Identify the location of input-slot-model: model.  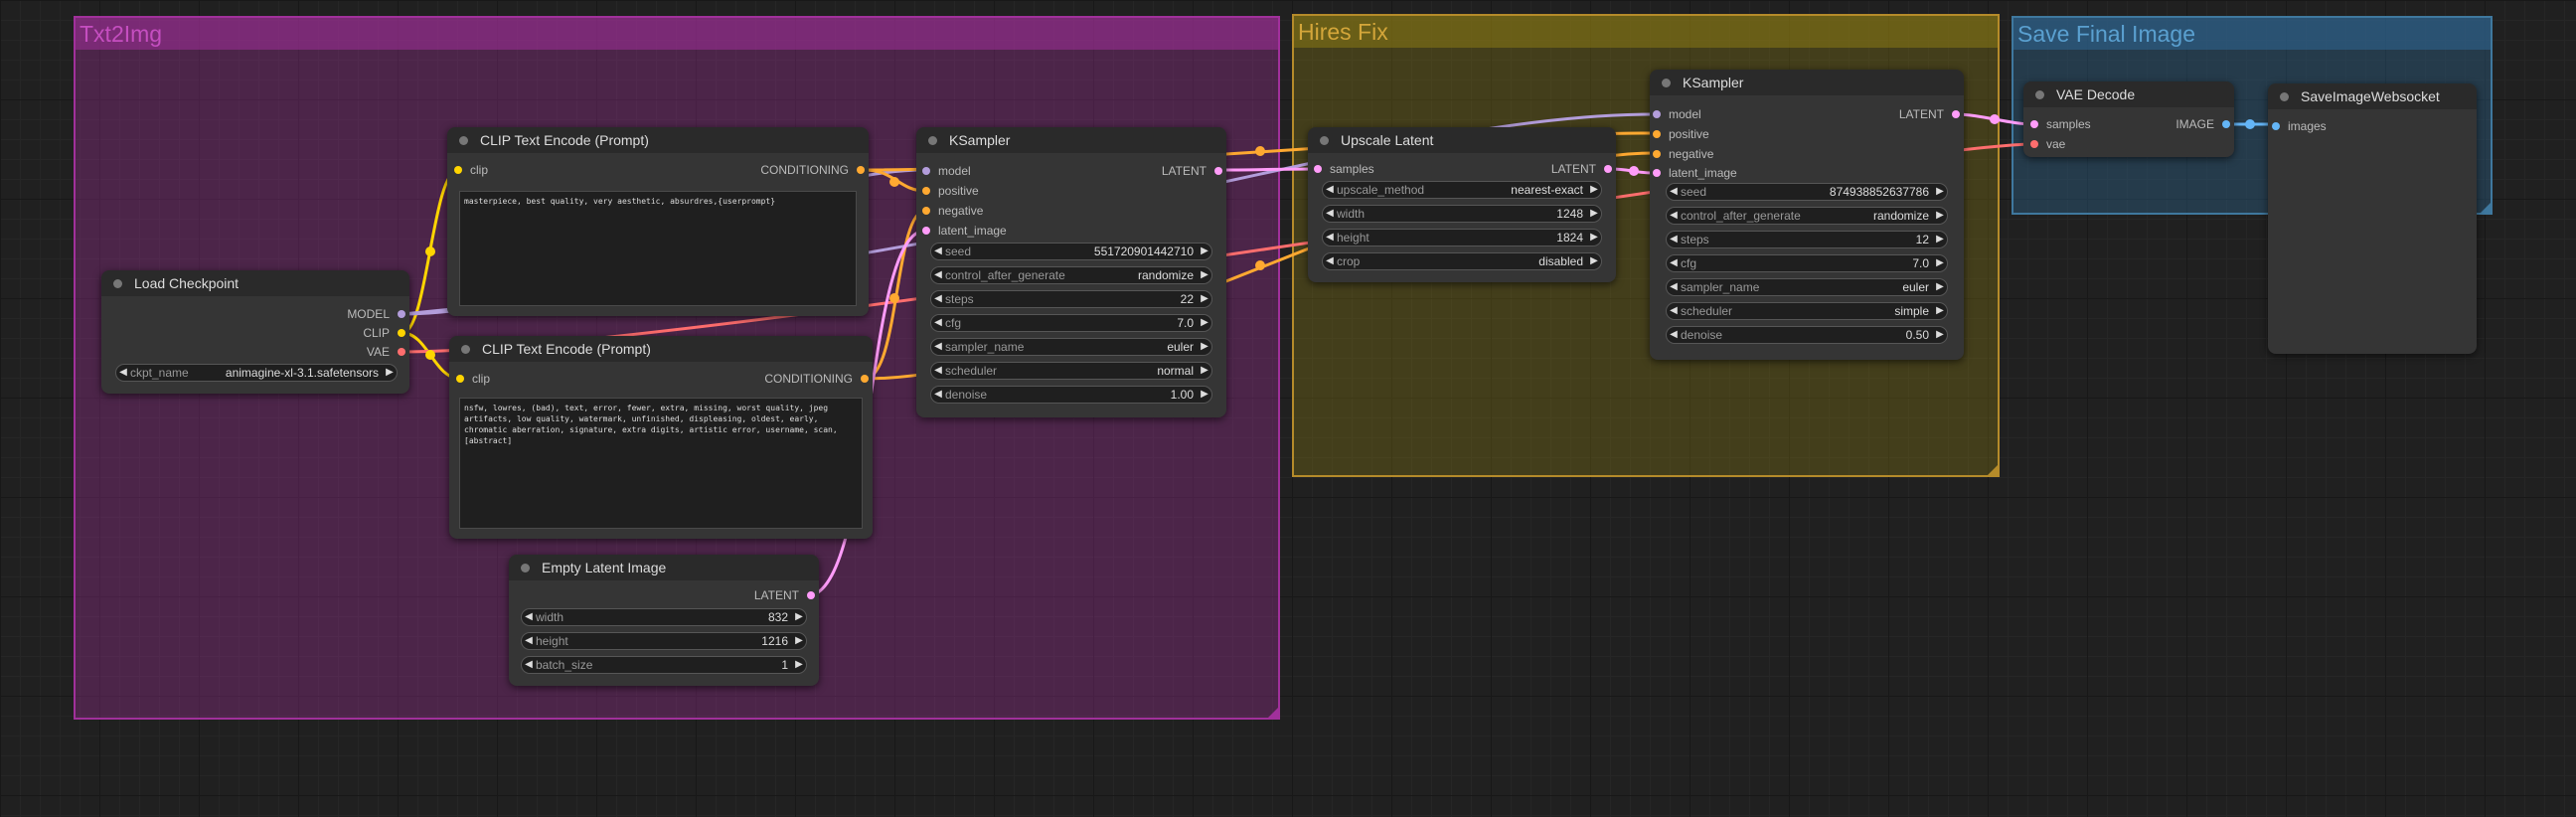
(1677, 114).